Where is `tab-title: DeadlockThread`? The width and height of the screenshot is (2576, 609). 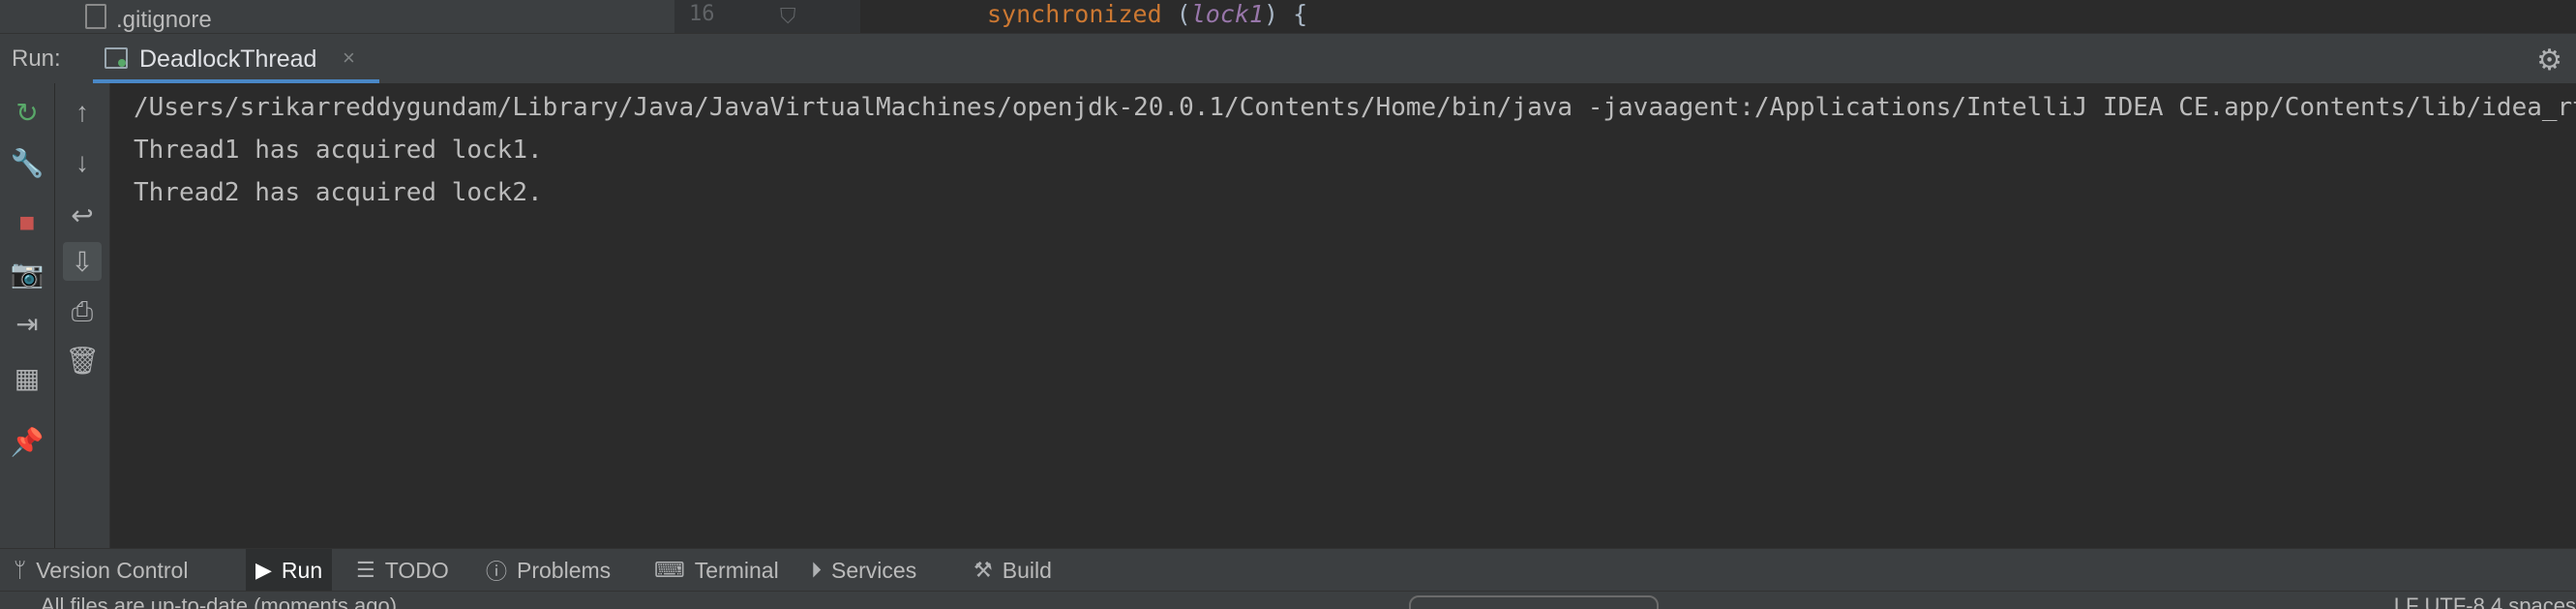 tab-title: DeadlockThread is located at coordinates (228, 59).